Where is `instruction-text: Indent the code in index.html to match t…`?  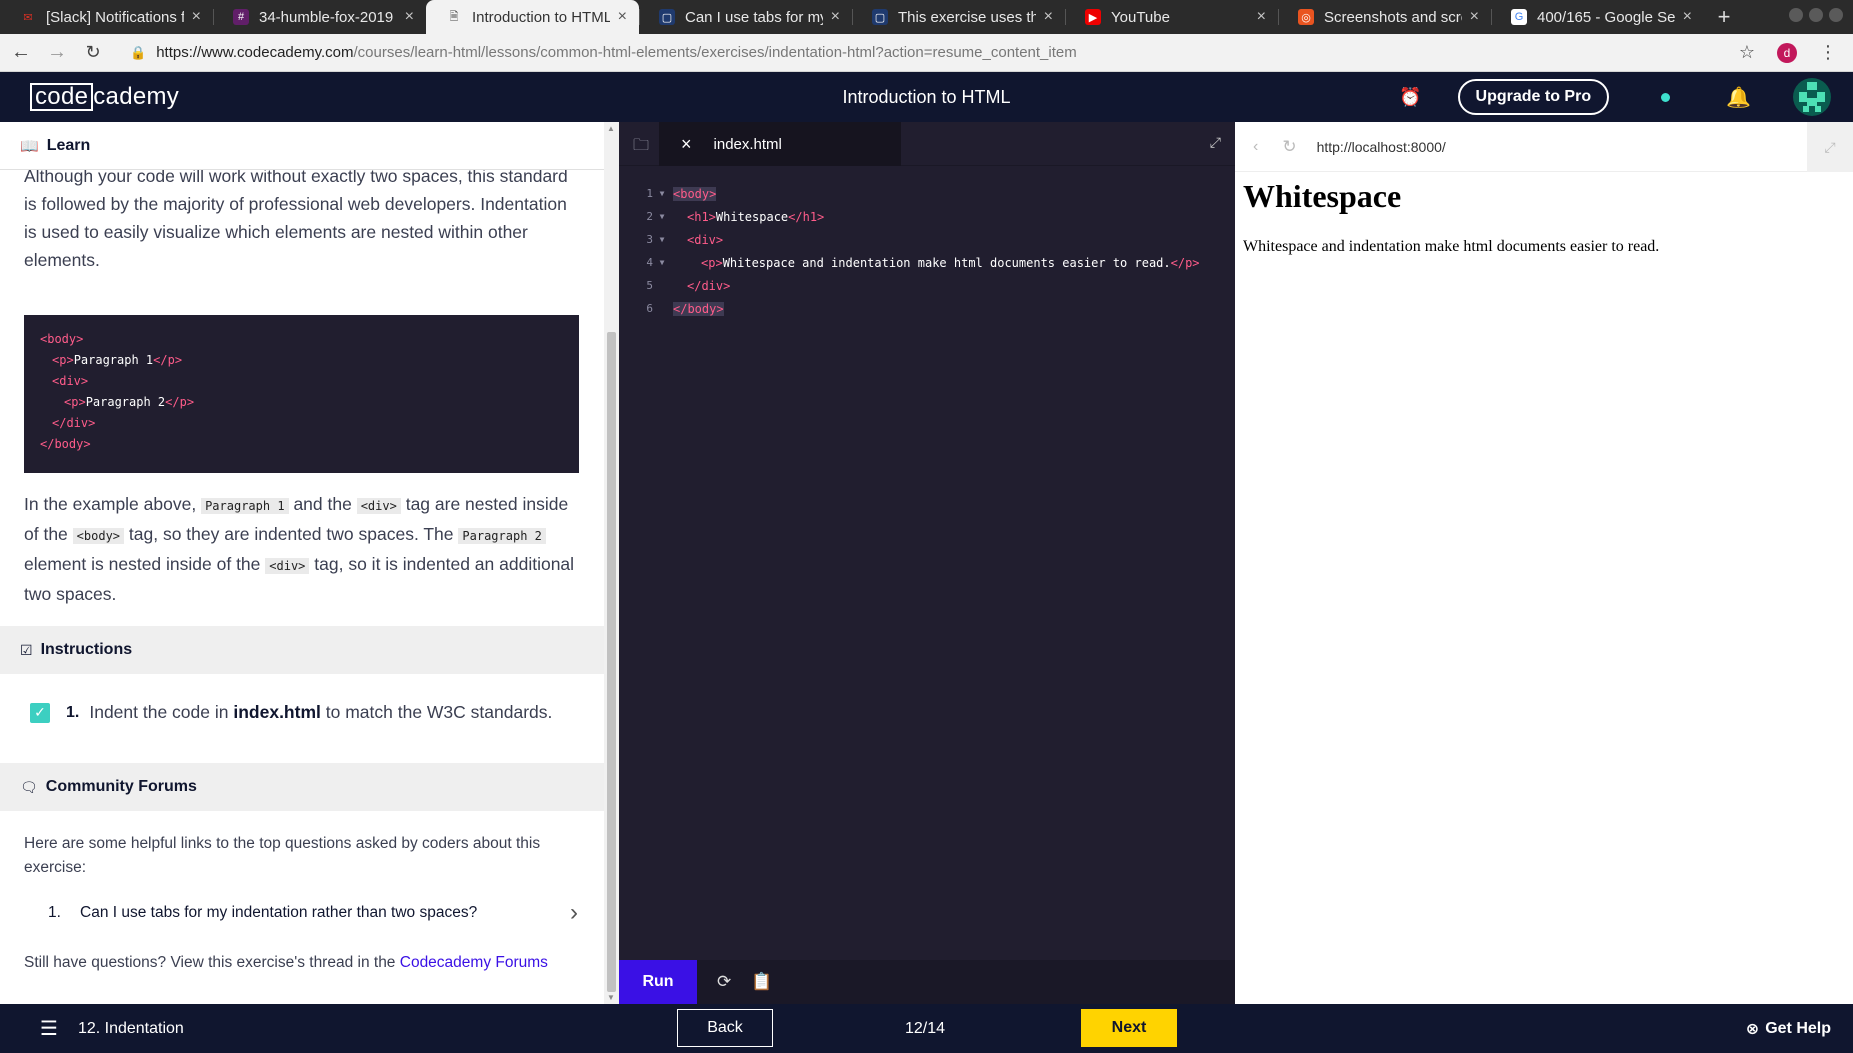 instruction-text: Indent the code in index.html to match t… is located at coordinates (320, 712).